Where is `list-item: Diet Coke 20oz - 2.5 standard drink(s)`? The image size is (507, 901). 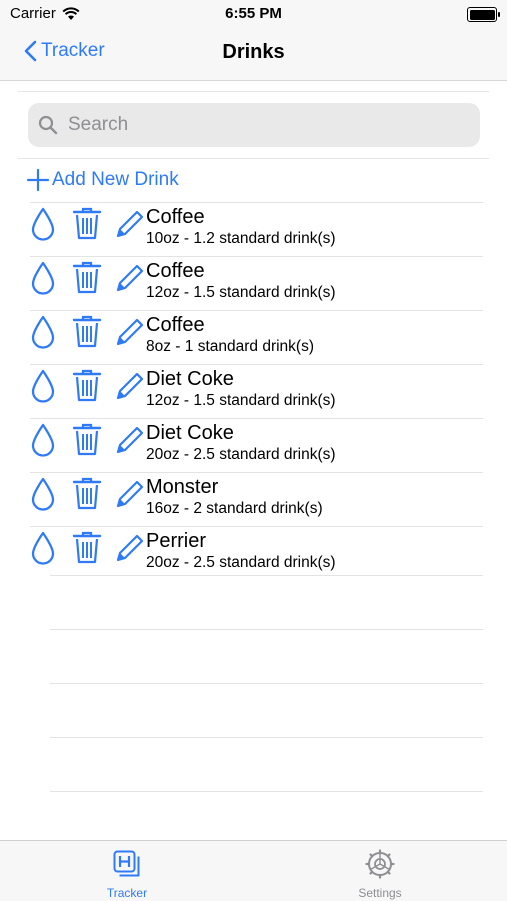
list-item: Diet Coke 20oz - 2.5 standard drink(s) is located at coordinates (256, 445).